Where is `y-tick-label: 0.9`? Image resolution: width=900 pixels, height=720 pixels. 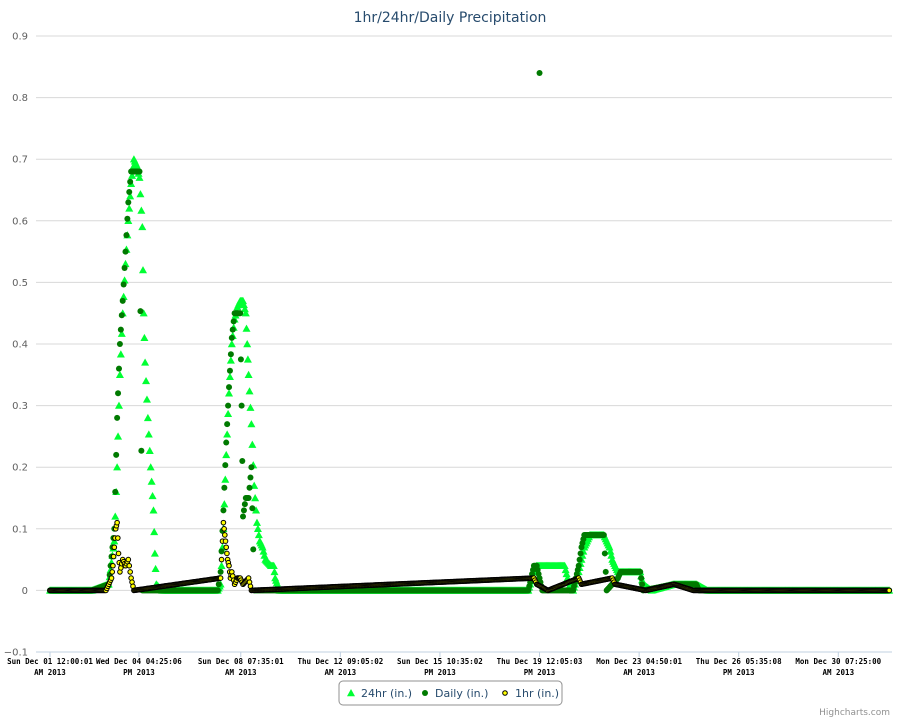 y-tick-label: 0.9 is located at coordinates (20, 37).